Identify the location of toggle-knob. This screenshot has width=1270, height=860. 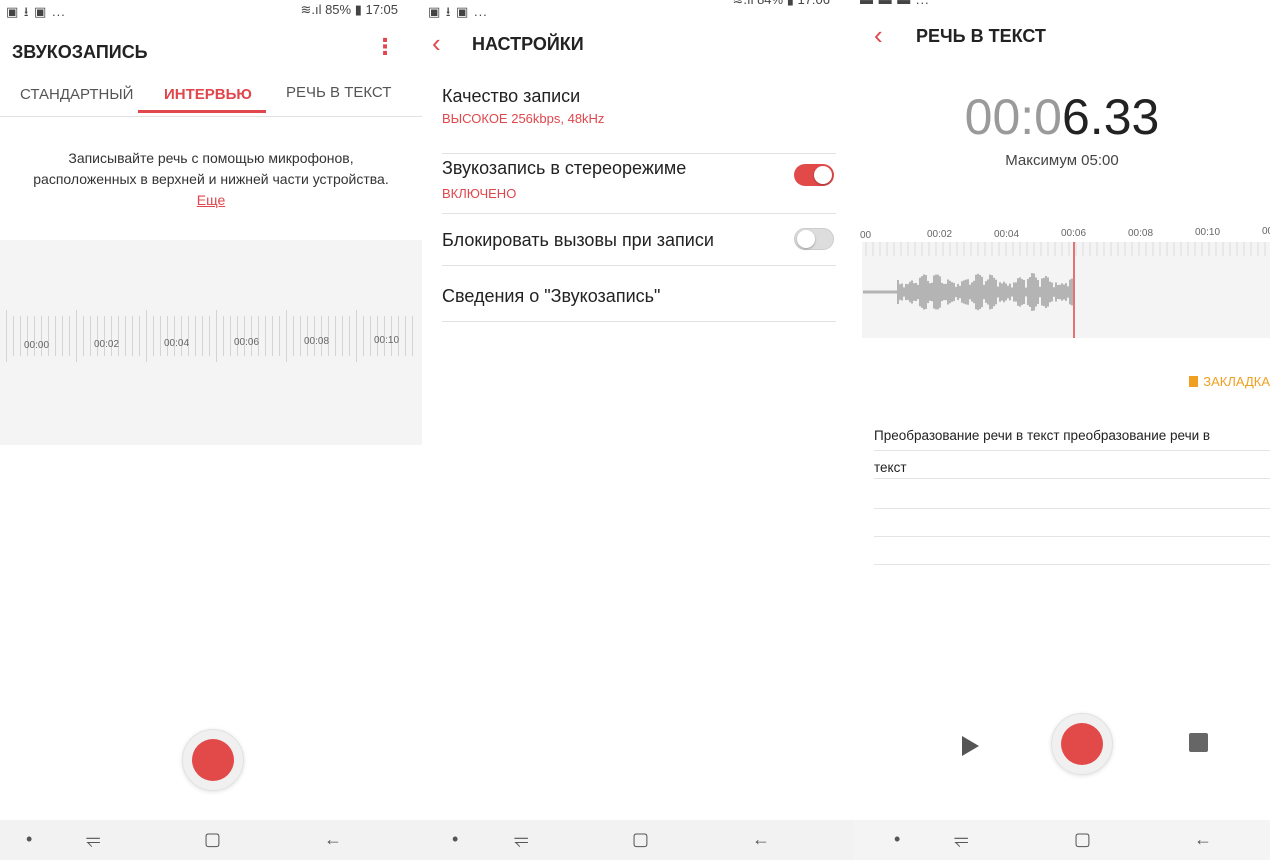
(806, 239).